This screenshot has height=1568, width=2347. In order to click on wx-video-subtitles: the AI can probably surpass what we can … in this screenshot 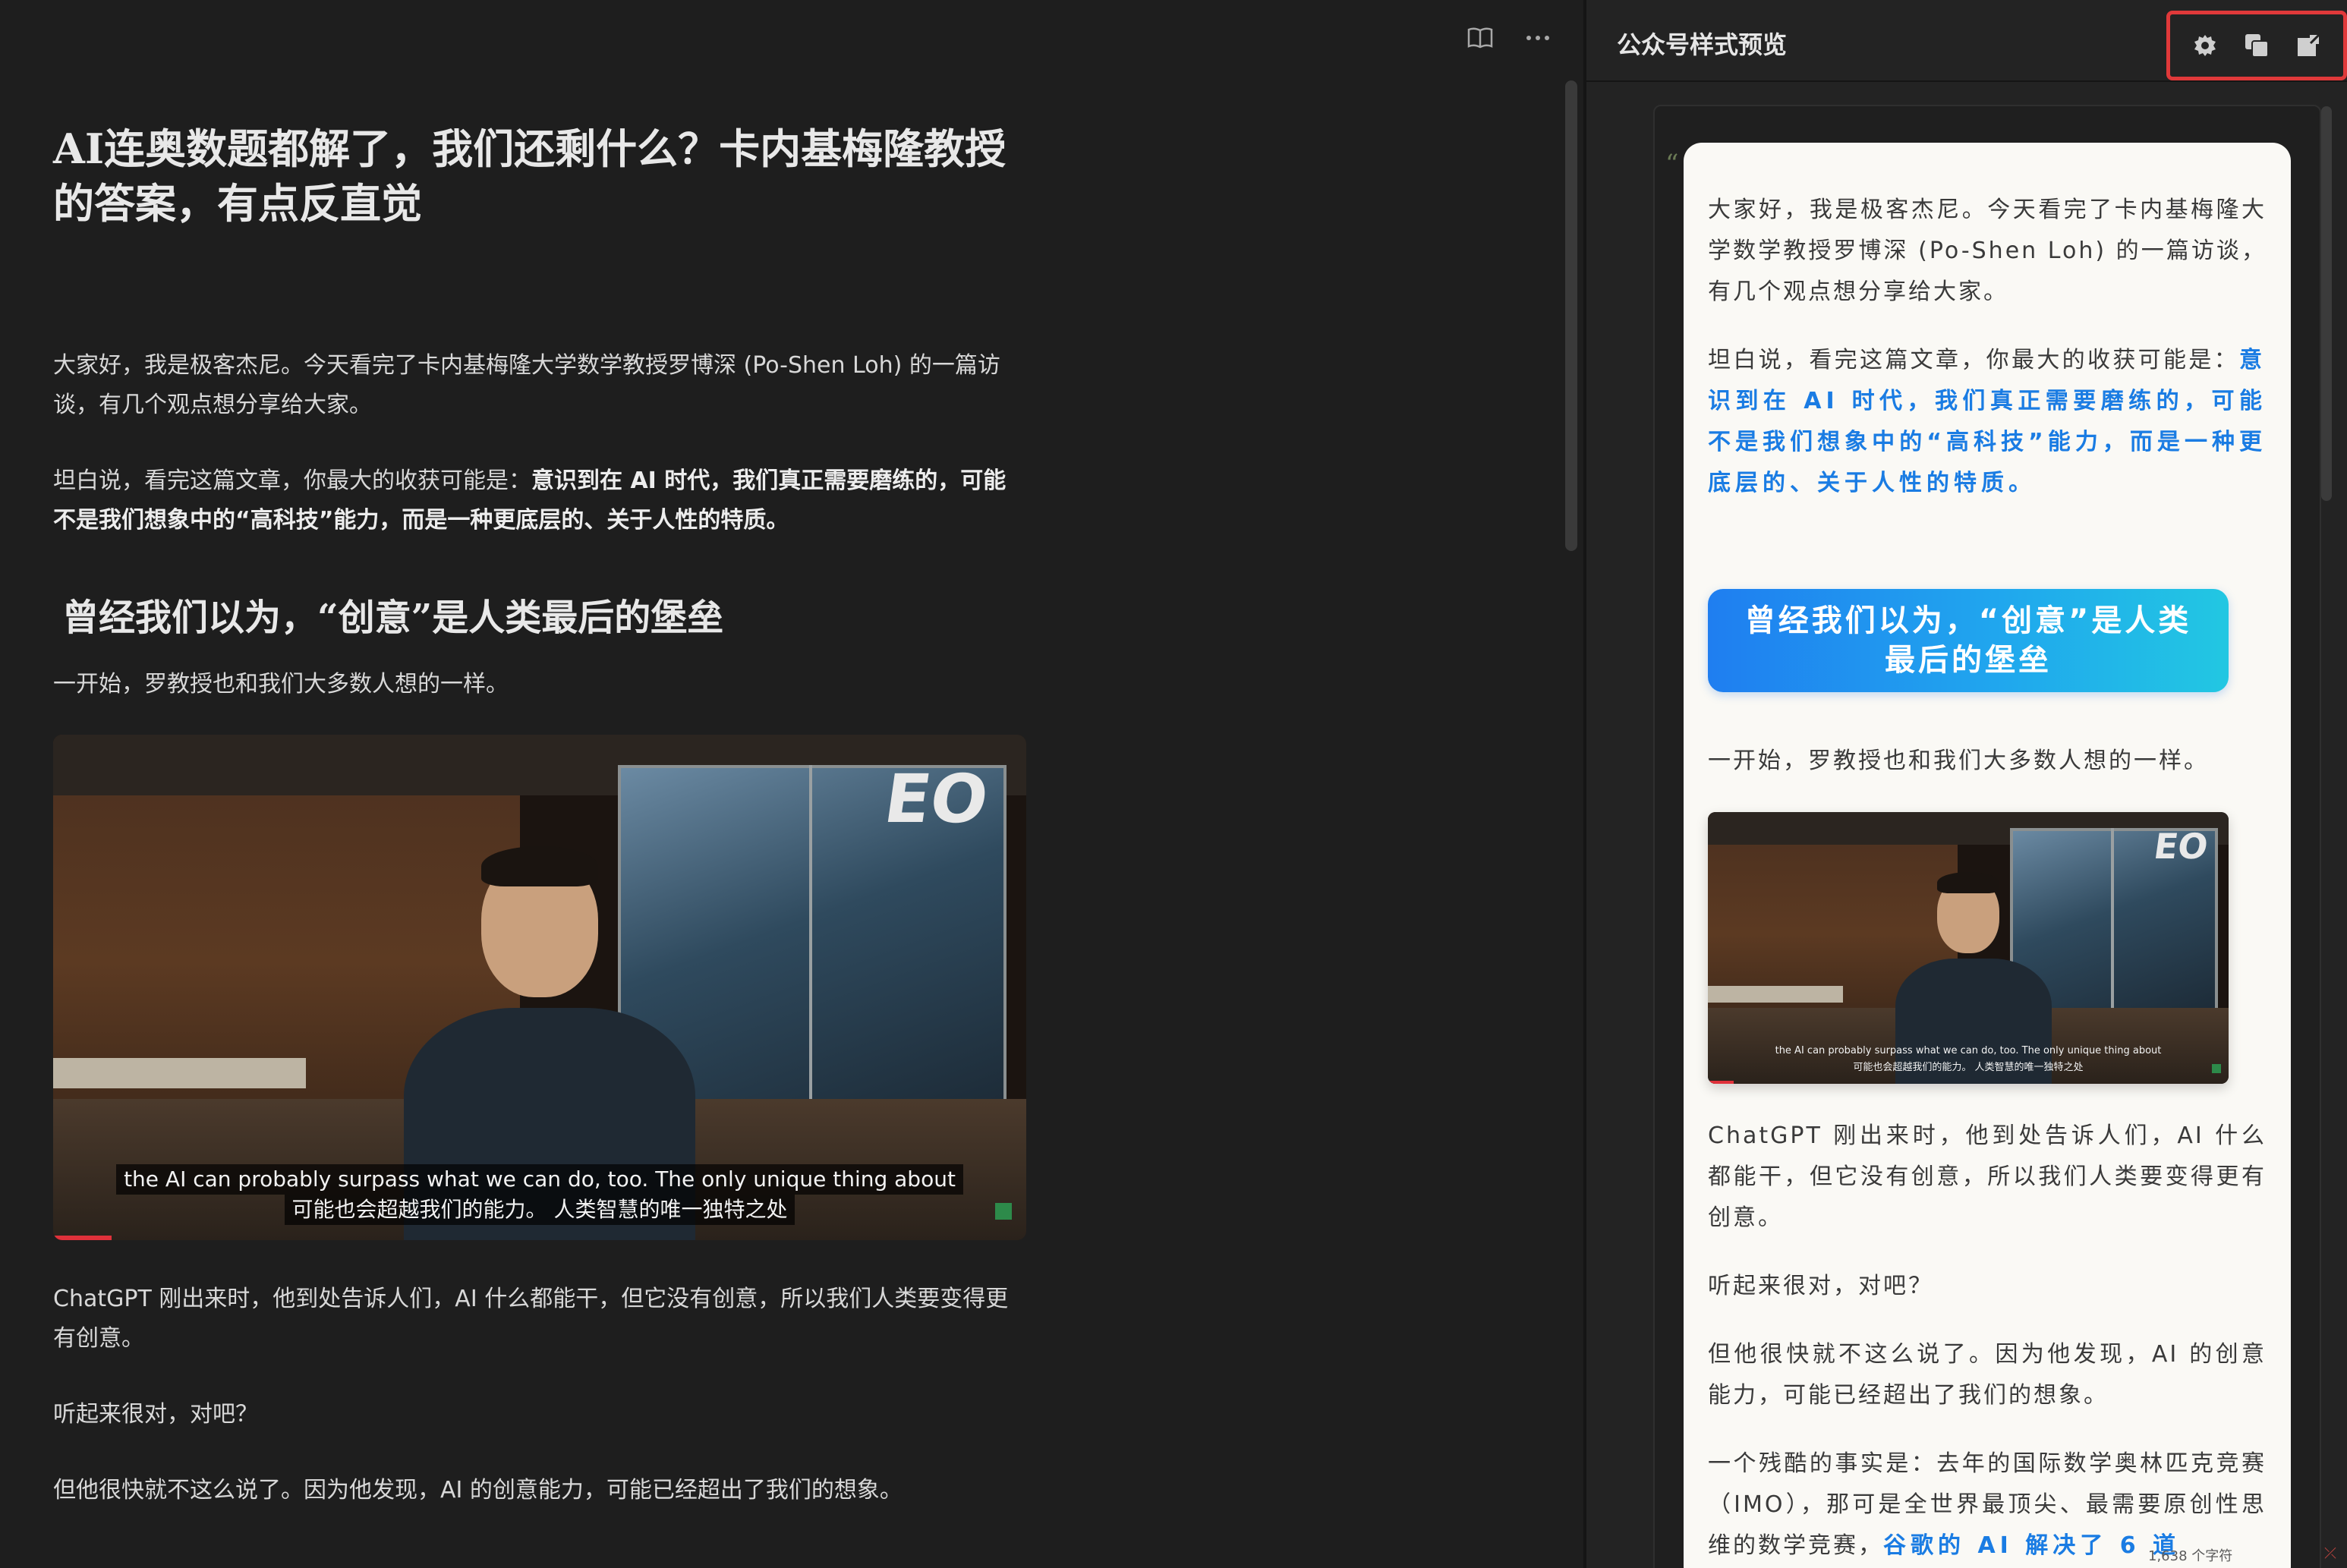, I will do `click(1968, 1058)`.